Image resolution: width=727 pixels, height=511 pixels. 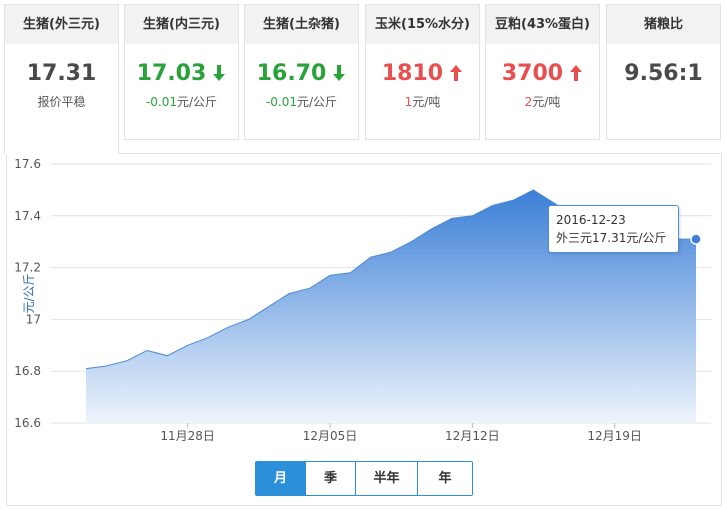 I want to click on card-title: 生猪(外三元), so click(x=61, y=24).